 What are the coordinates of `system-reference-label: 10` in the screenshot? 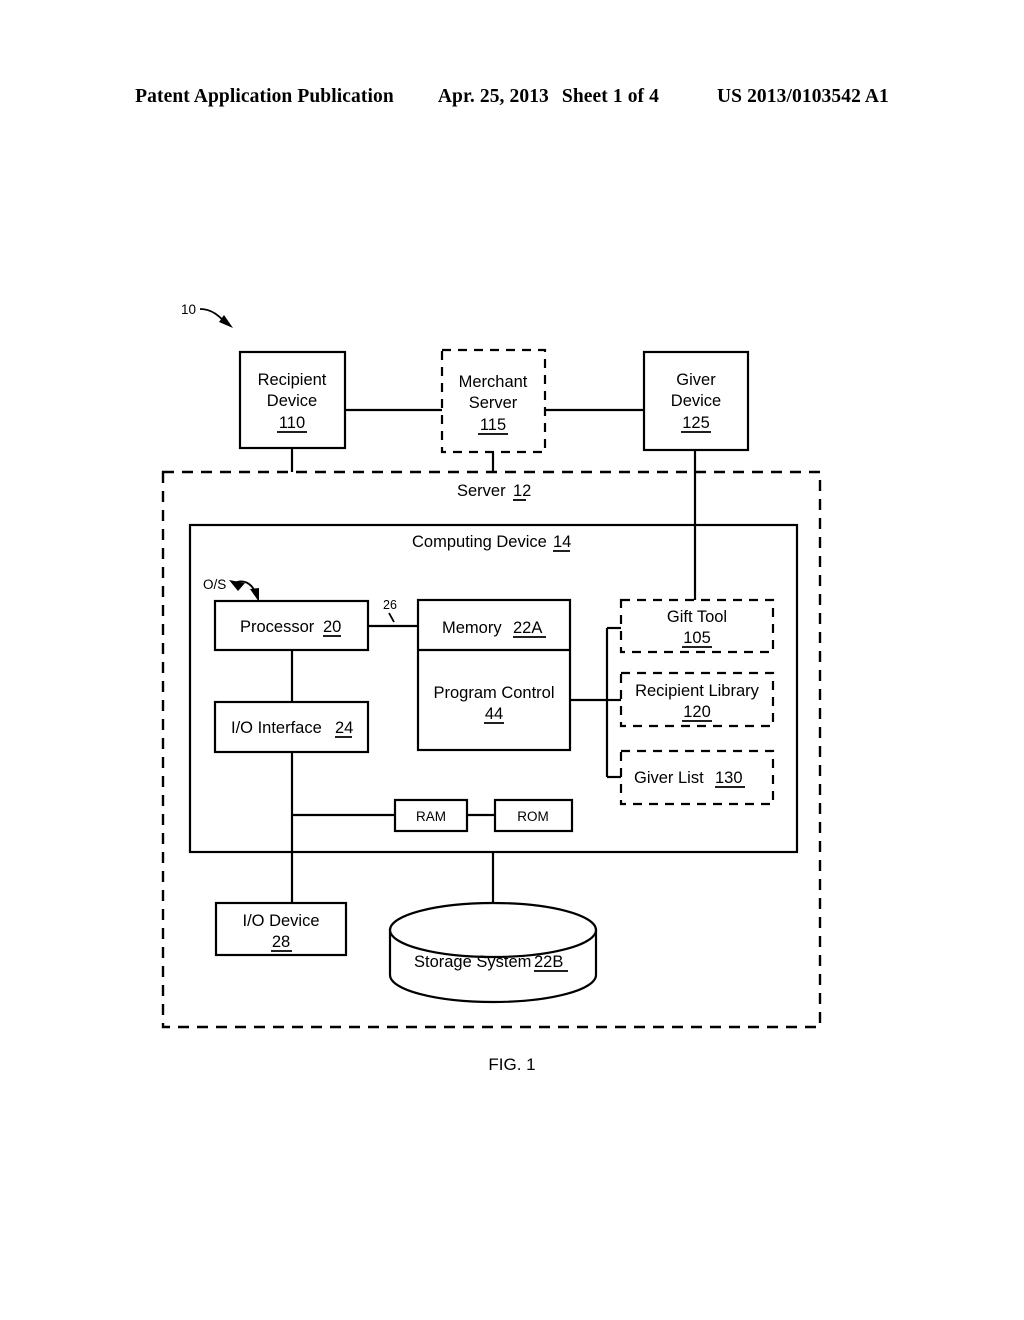 It's located at (188, 309).